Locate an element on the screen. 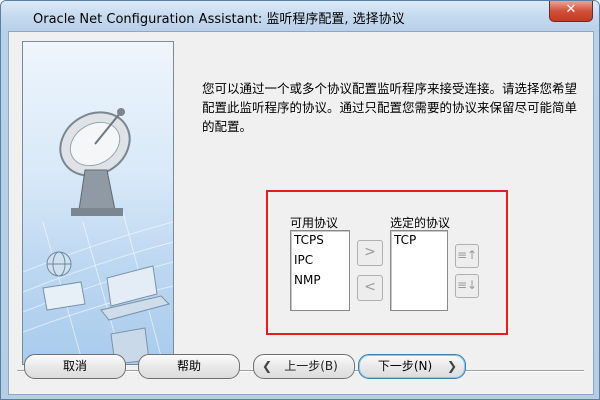 Image resolution: width=600 pixels, height=400 pixels. chevron-right-icon: ❯ is located at coordinates (451, 366).